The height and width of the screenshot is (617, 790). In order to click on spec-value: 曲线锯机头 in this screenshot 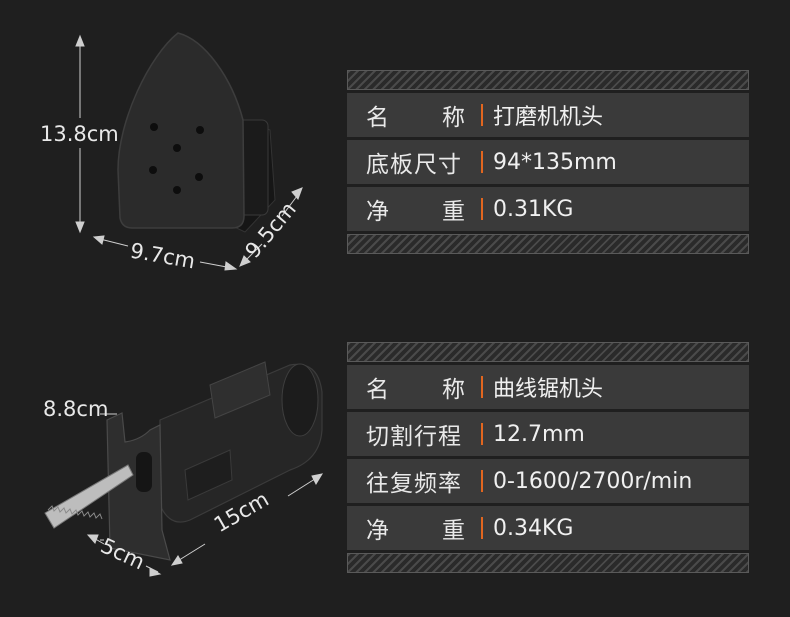, I will do `click(548, 389)`.